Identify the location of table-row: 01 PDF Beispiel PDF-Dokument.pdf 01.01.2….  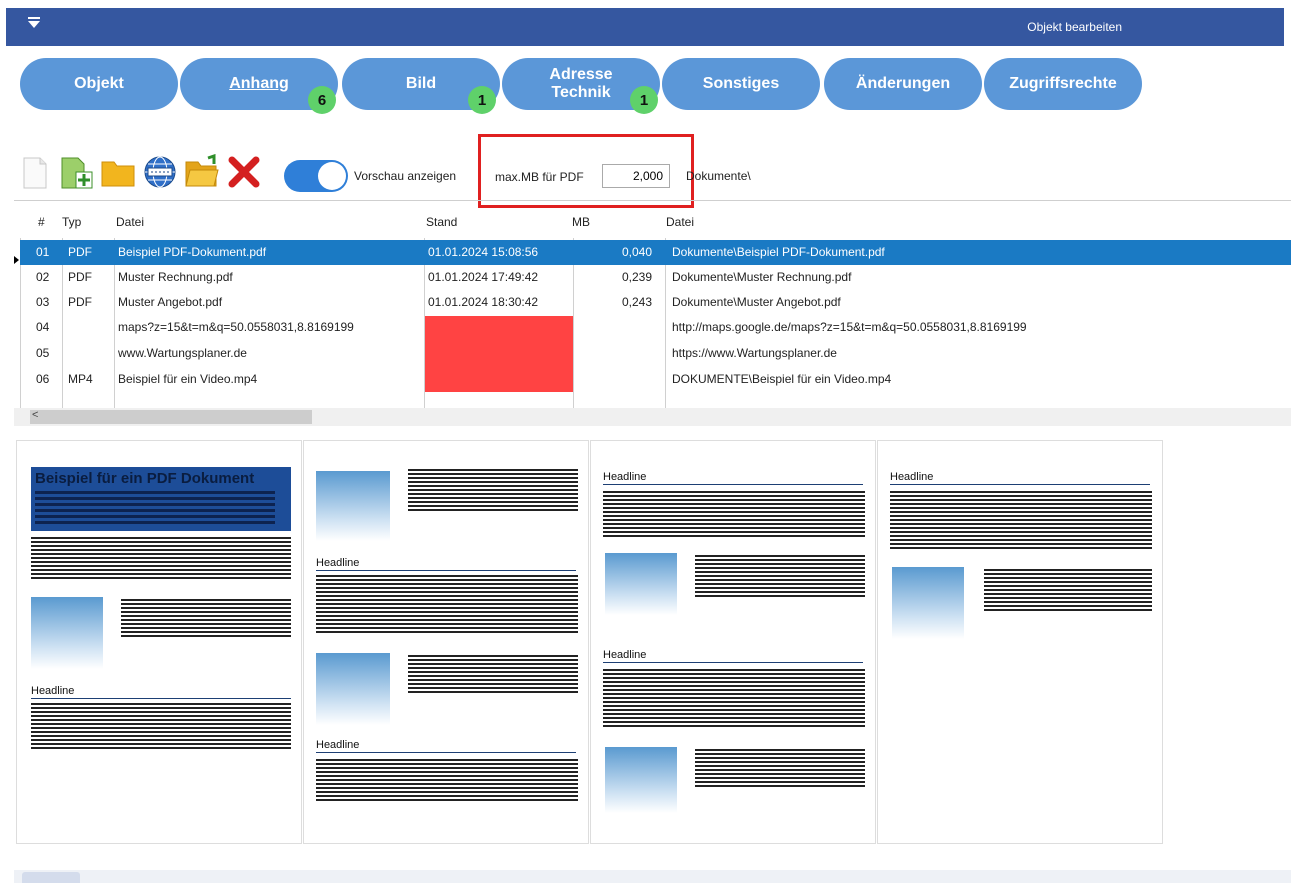
(655, 252).